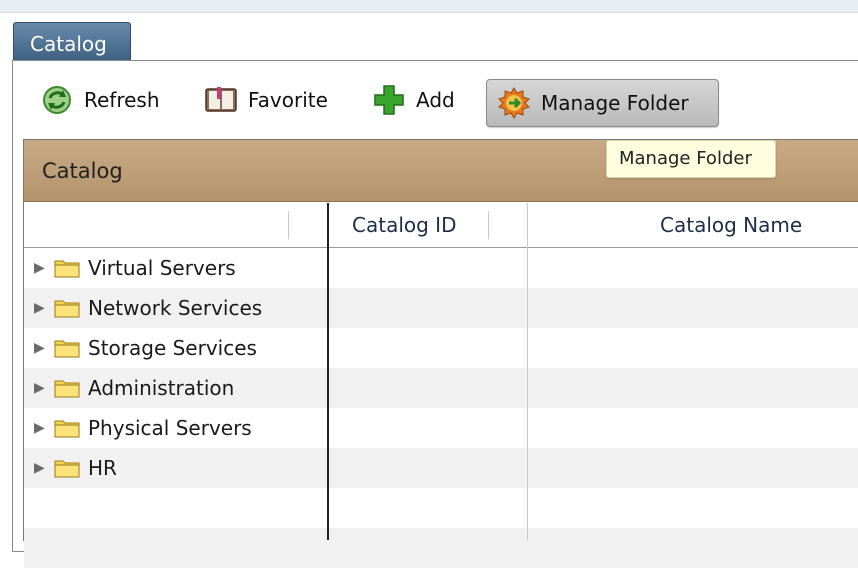  I want to click on tree-item-storage-services: ▶ Storage Services, so click(145, 348).